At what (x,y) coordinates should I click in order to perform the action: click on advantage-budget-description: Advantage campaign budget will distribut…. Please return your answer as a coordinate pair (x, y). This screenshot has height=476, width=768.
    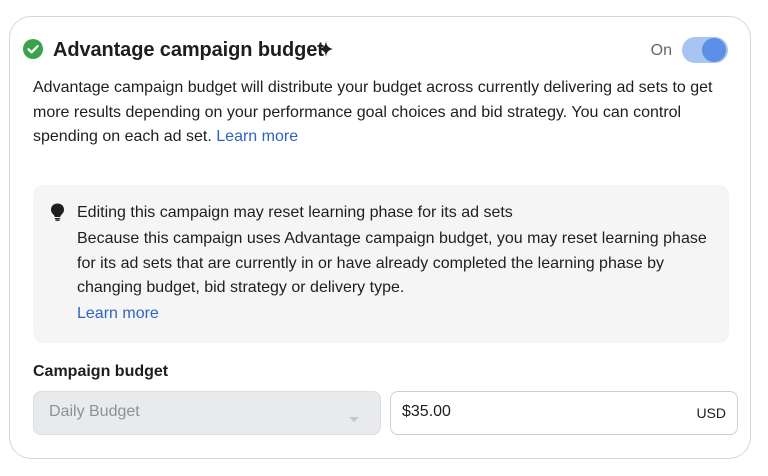
    Looking at the image, I should click on (383, 113).